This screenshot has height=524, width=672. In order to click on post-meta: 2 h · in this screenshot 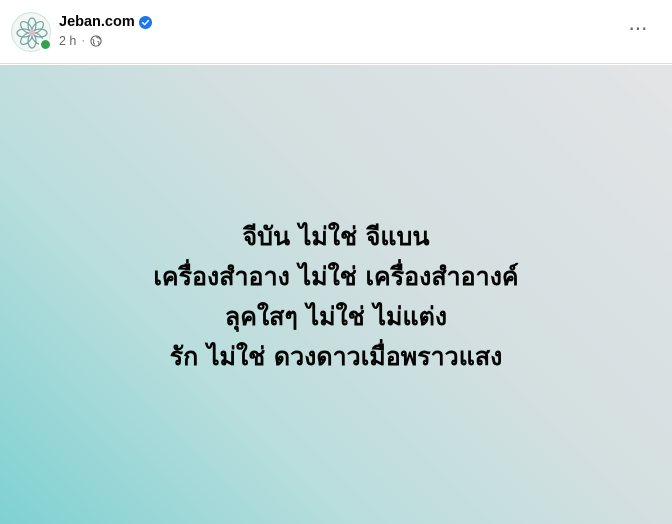, I will do `click(80, 41)`.